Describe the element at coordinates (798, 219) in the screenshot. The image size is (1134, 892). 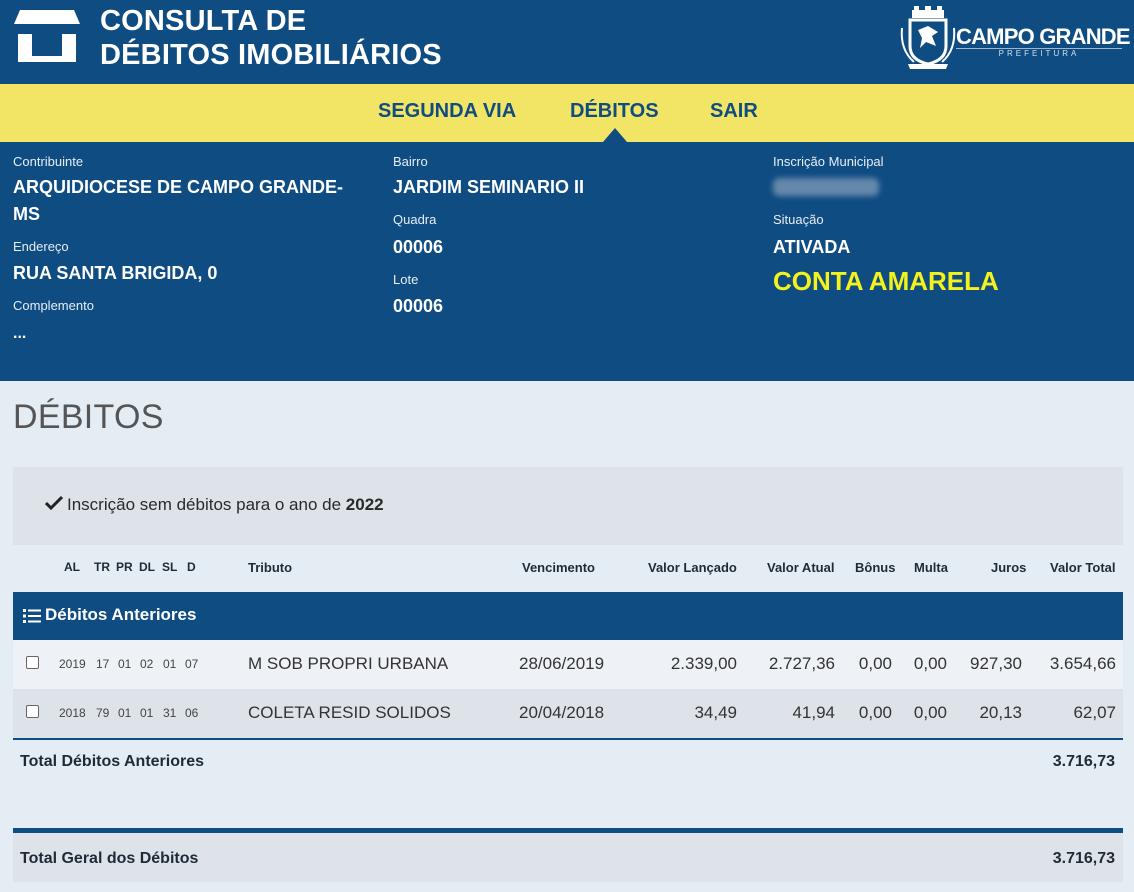
I see `situacao-label: Situação` at that location.